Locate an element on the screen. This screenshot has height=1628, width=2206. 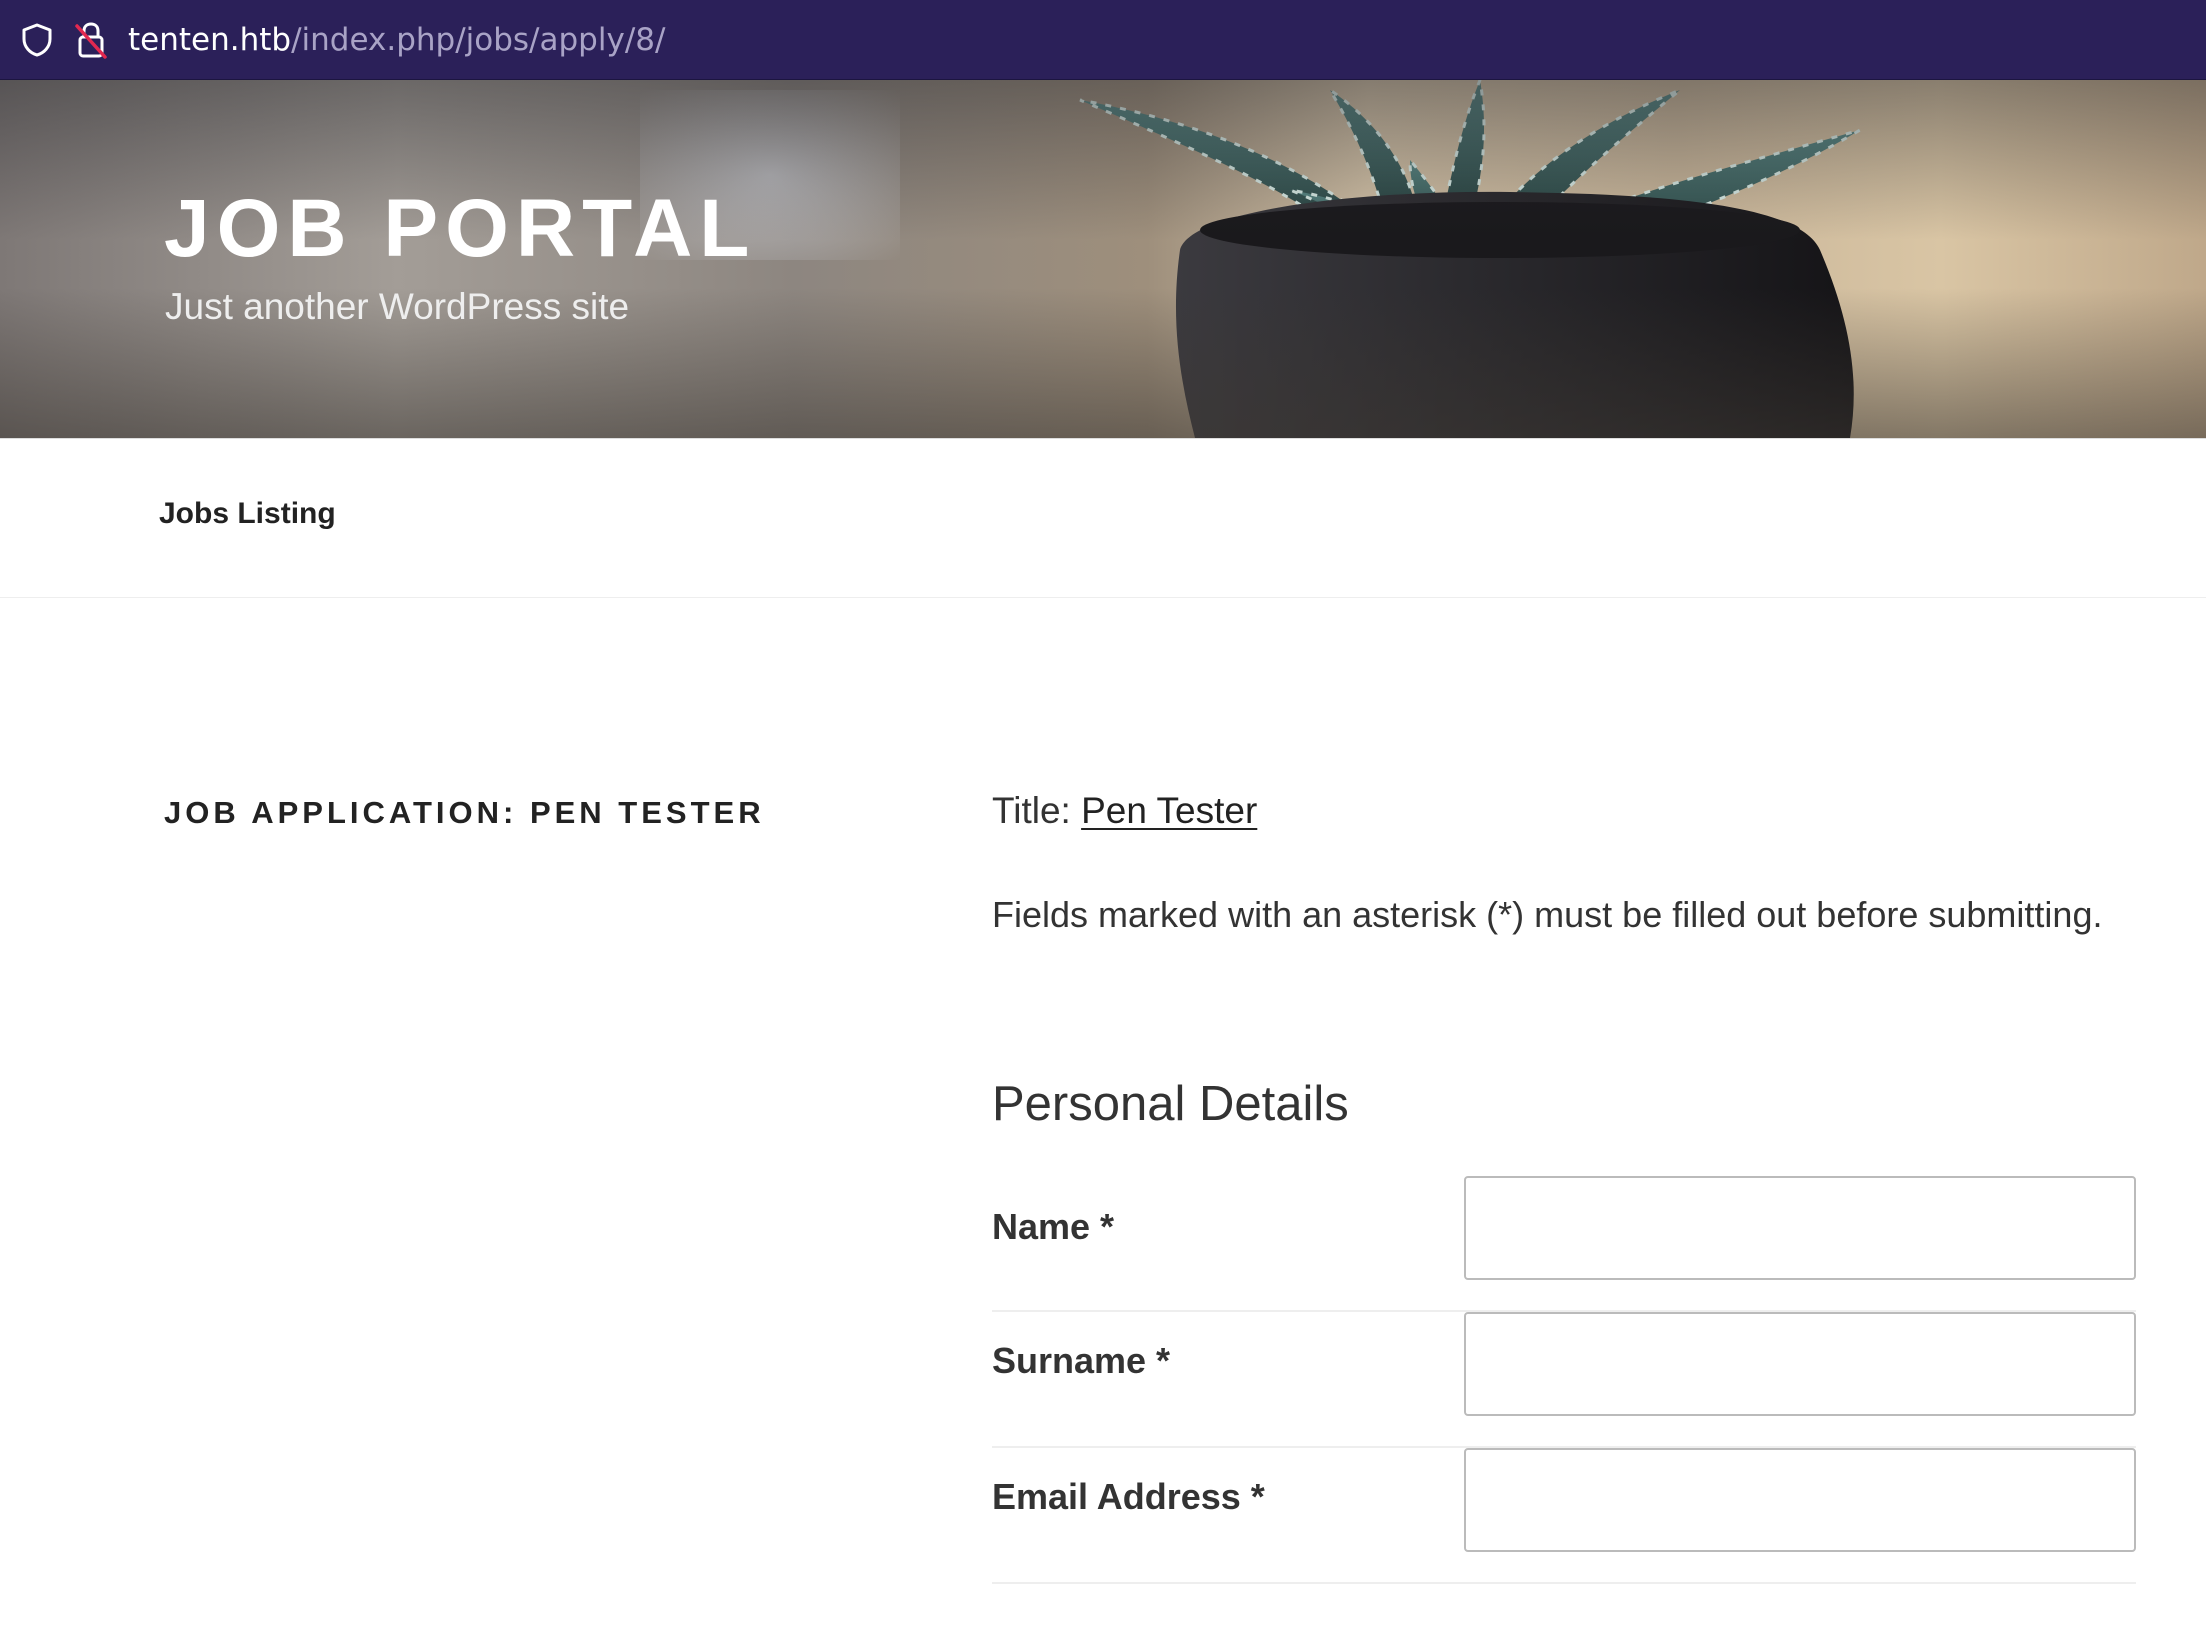
nav-item-jobs-listing: Jobs Listing is located at coordinates (247, 514).